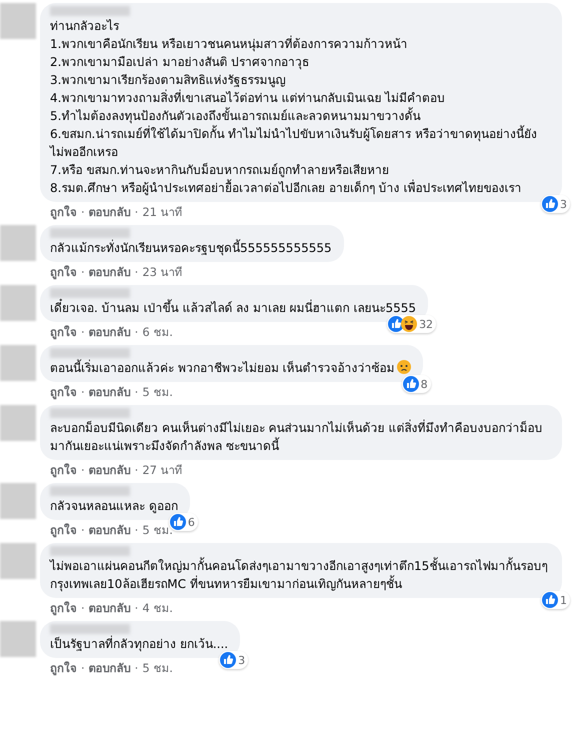 The width and height of the screenshot is (579, 753). What do you see at coordinates (162, 212) in the screenshot?
I see `timestamp: 21 นาที` at bounding box center [162, 212].